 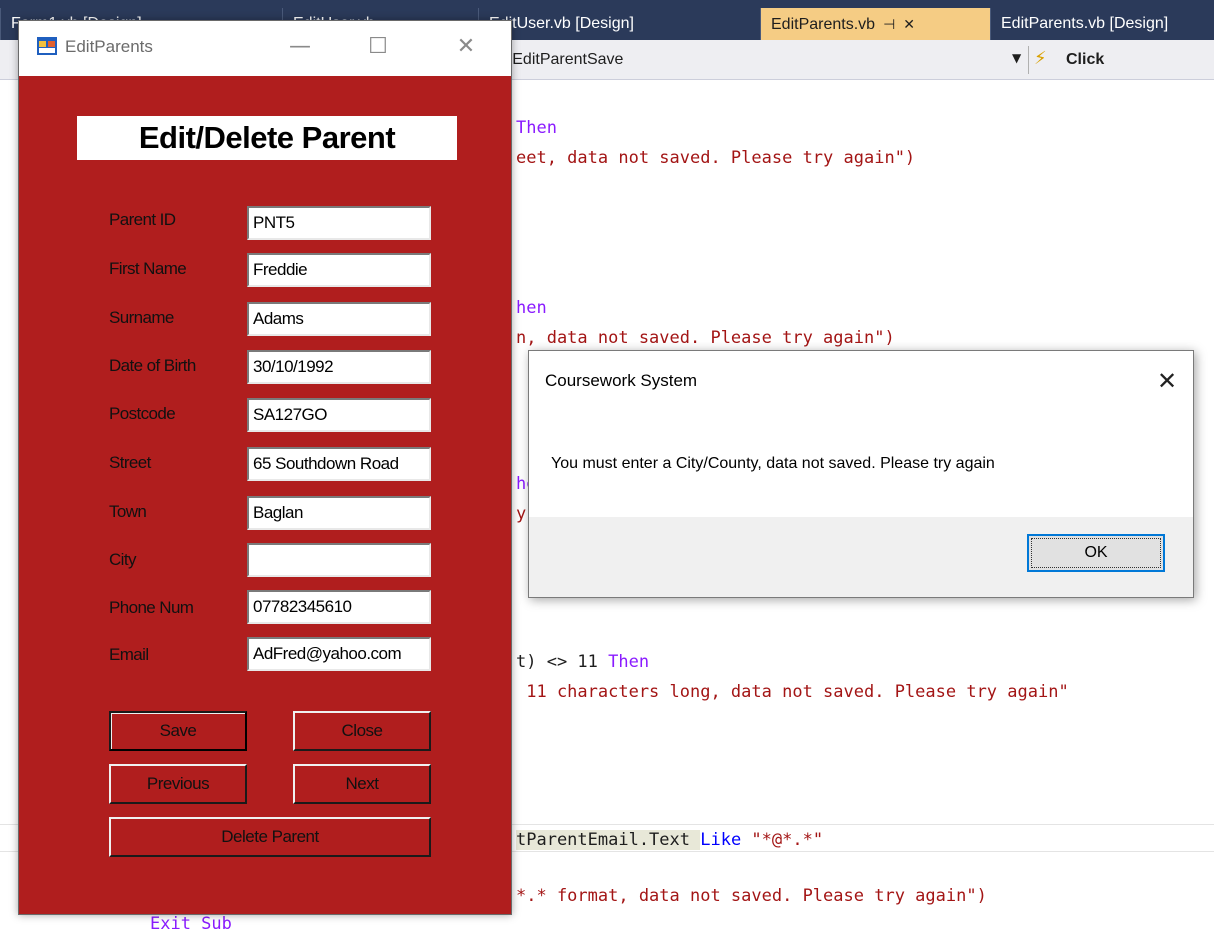 I want to click on close-button: Close, so click(x=362, y=731).